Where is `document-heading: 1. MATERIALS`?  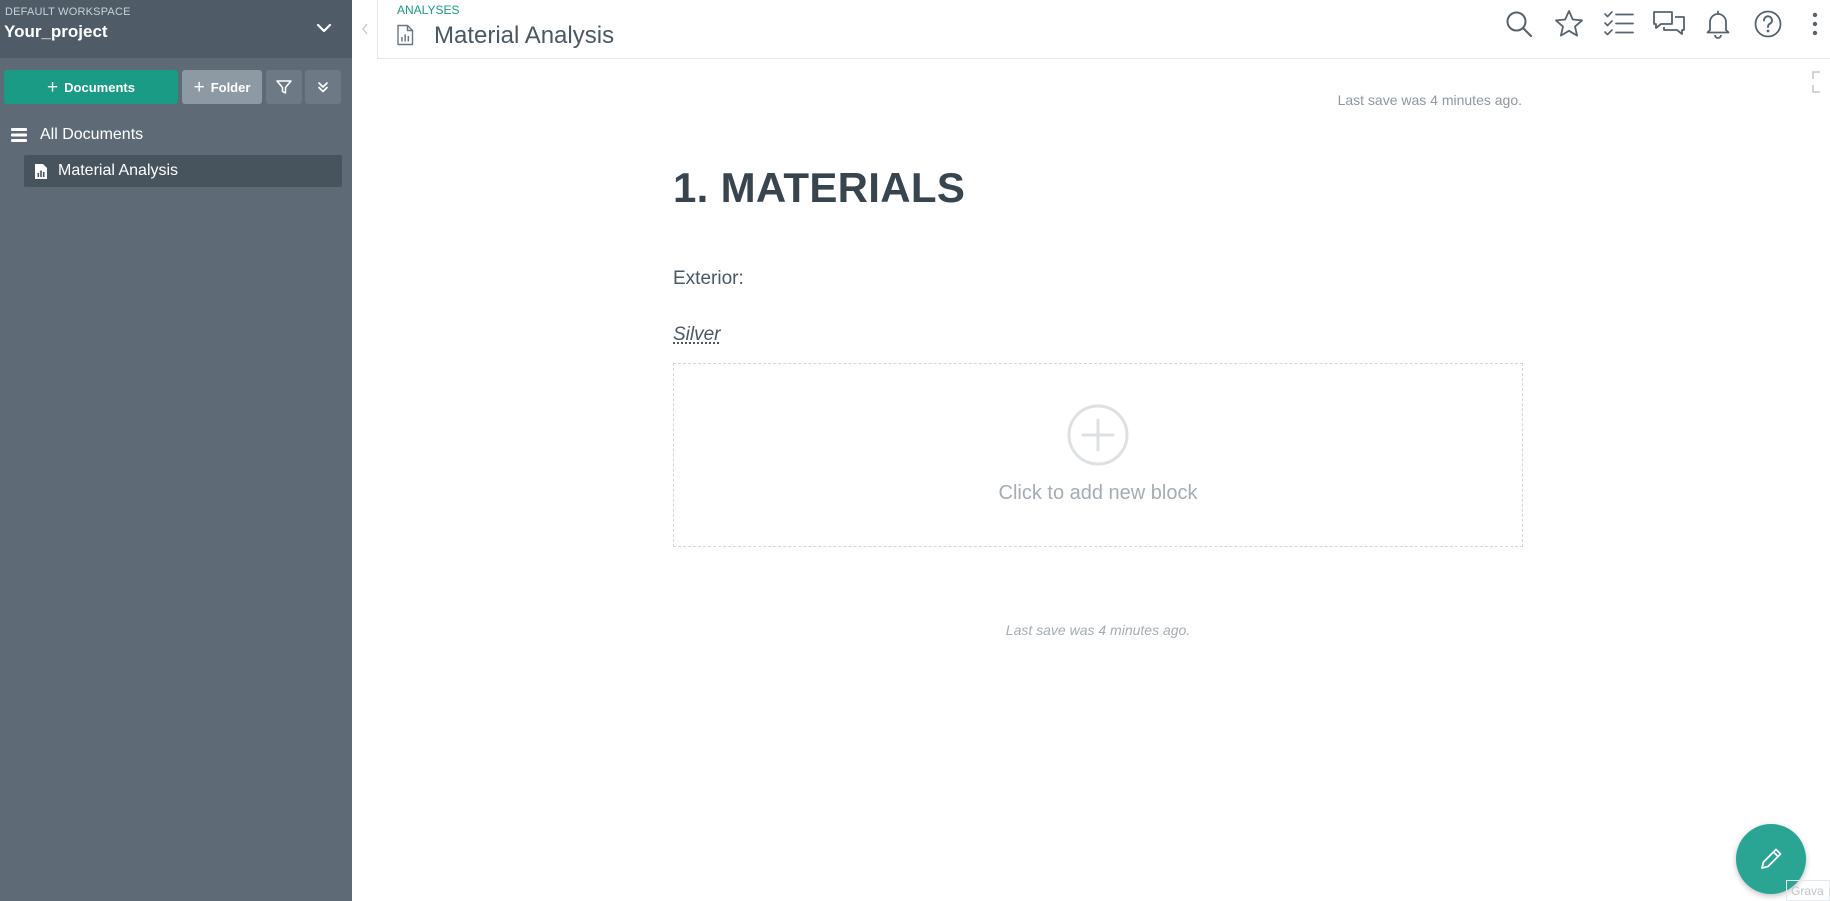
document-heading: 1. MATERIALS is located at coordinates (819, 188).